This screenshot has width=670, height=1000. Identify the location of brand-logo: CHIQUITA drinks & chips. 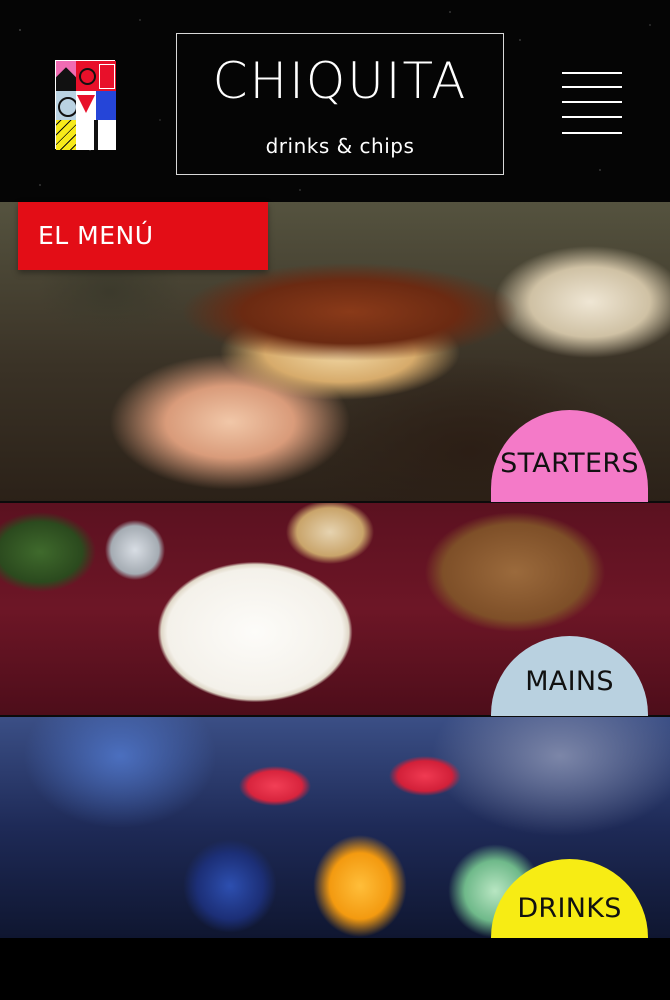
(340, 104).